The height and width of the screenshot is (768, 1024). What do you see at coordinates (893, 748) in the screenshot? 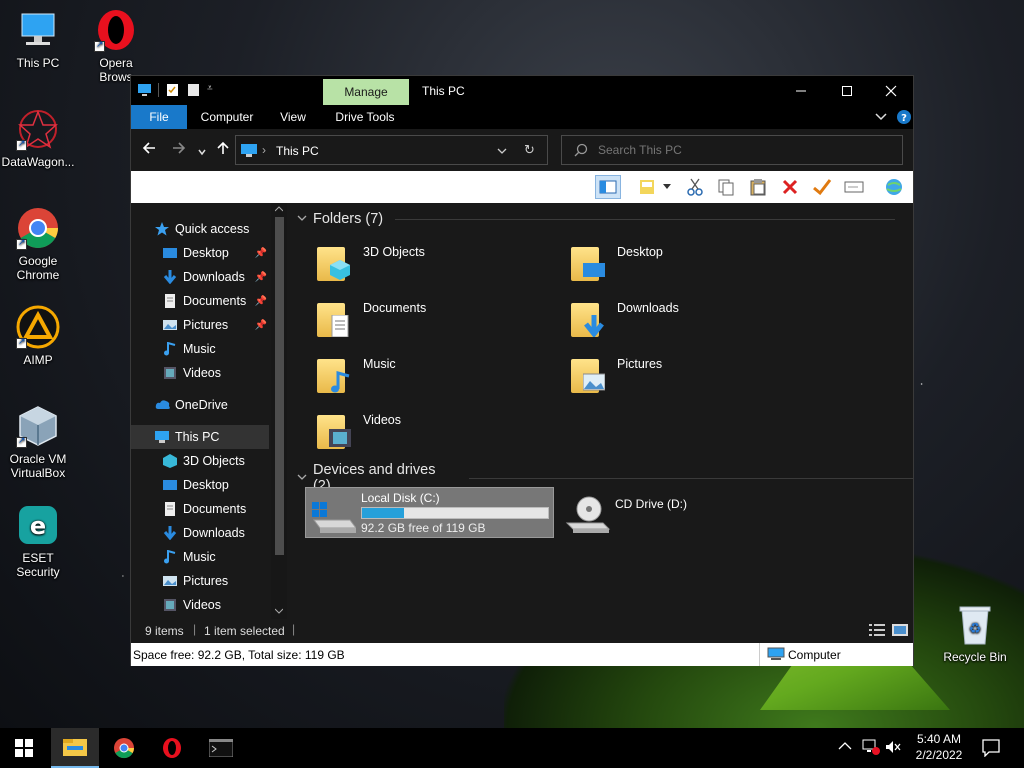
I see `volume-muted-icon` at bounding box center [893, 748].